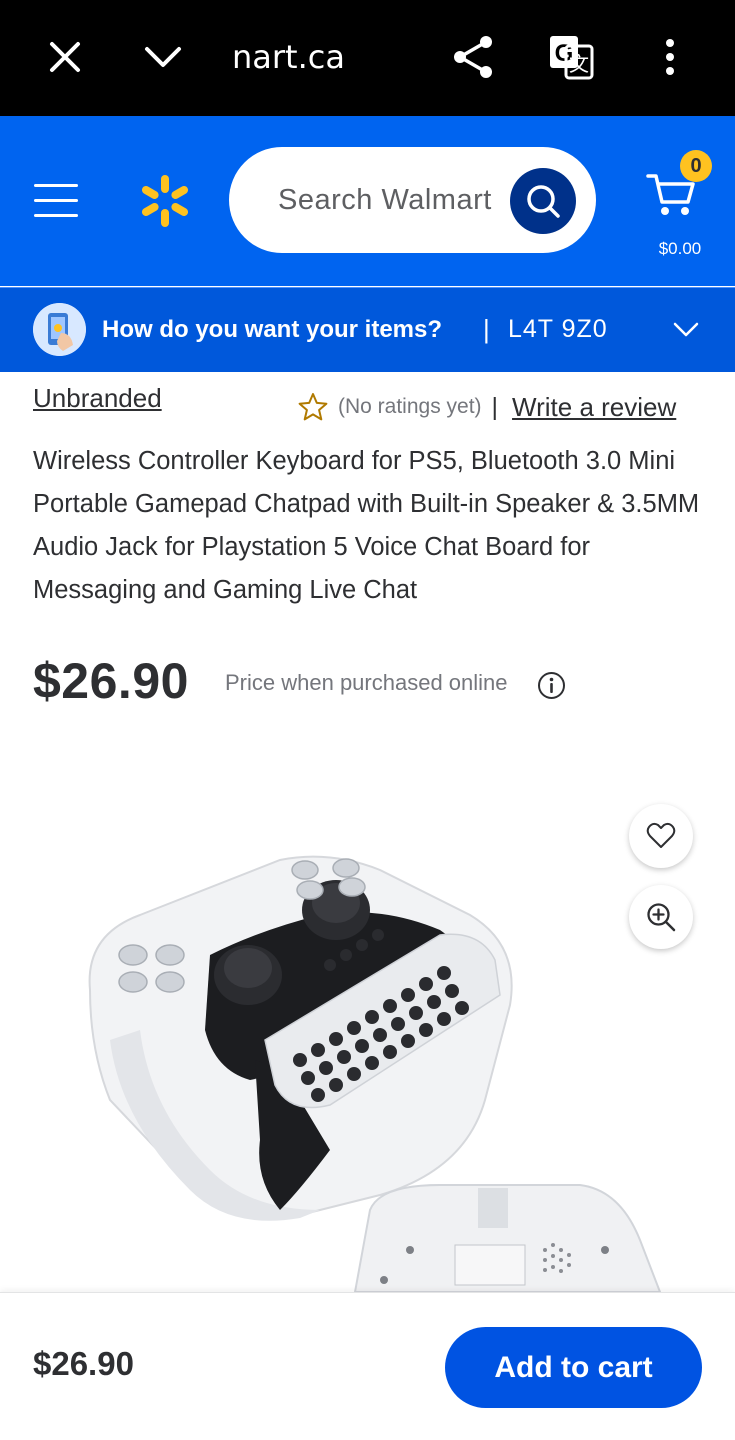  Describe the element at coordinates (65, 57) in the screenshot. I see `close-icon` at that location.